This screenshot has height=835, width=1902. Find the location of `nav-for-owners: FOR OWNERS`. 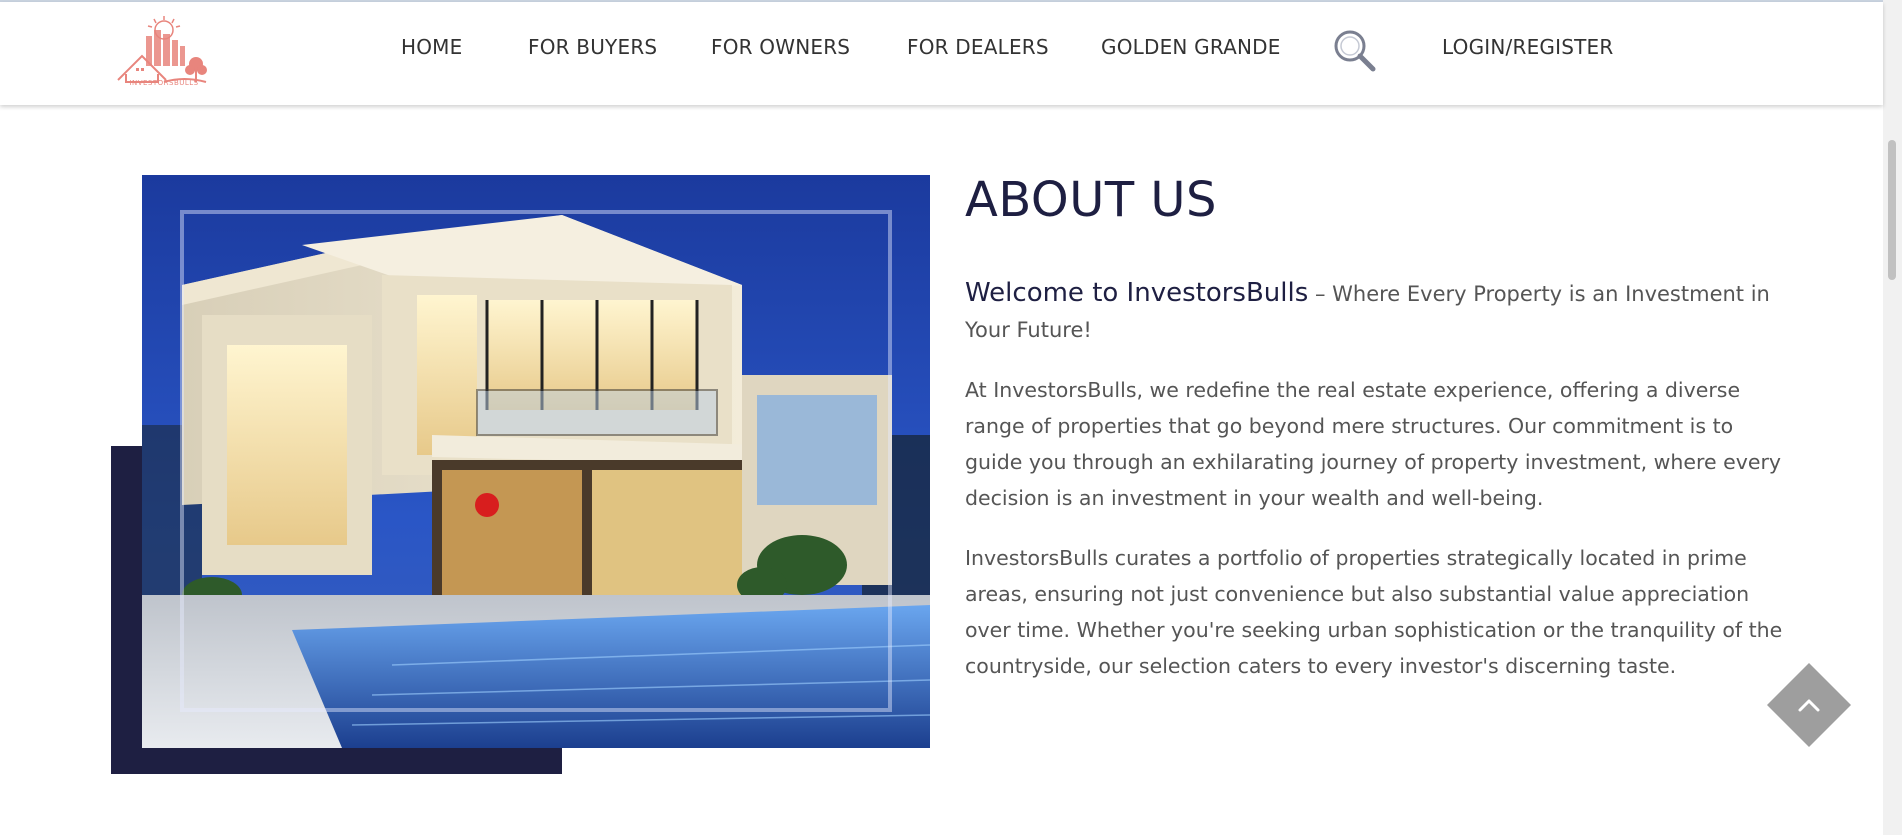

nav-for-owners: FOR OWNERS is located at coordinates (780, 47).